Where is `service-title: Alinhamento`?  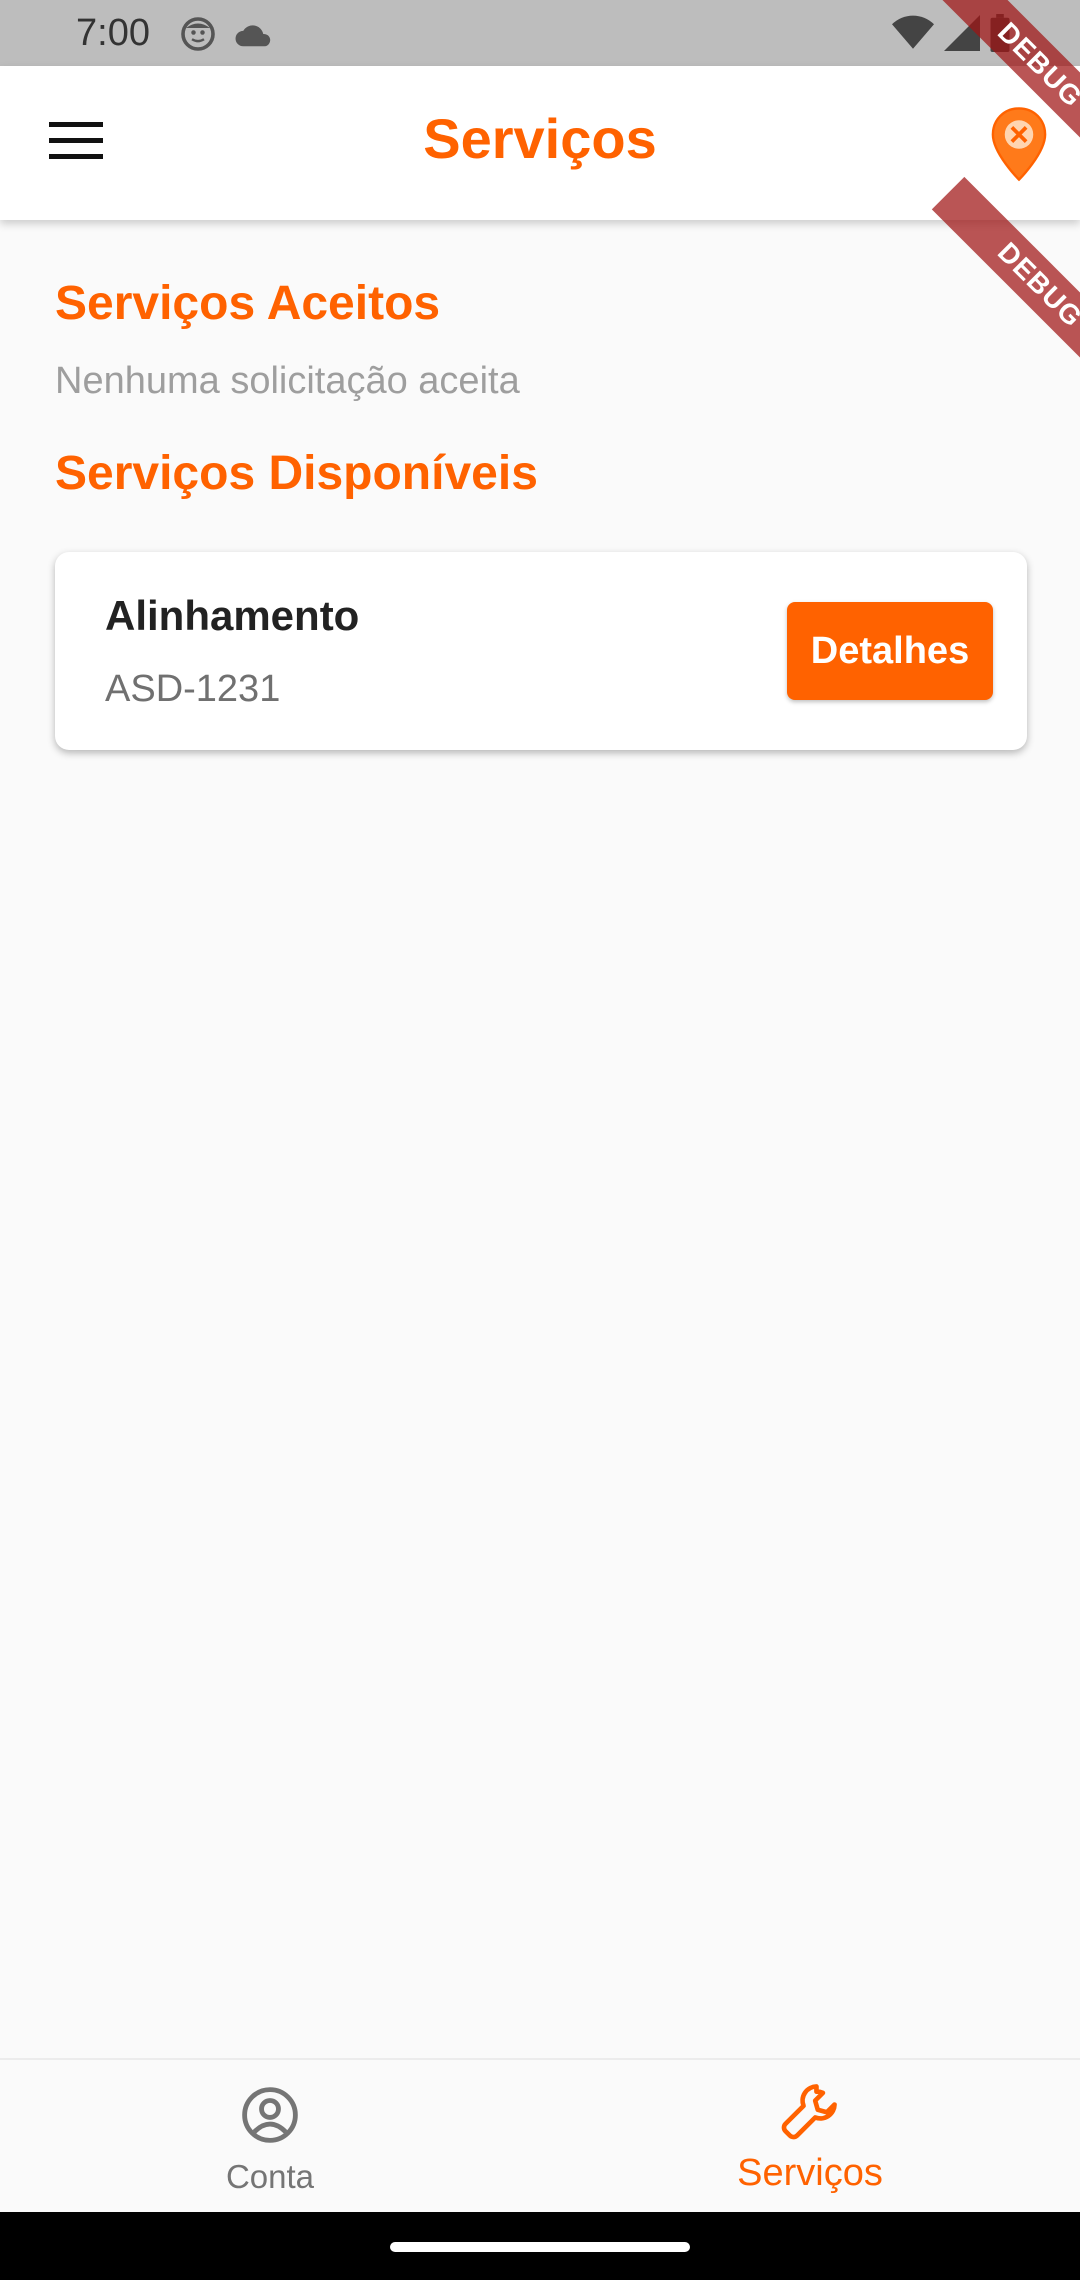
service-title: Alinhamento is located at coordinates (232, 615).